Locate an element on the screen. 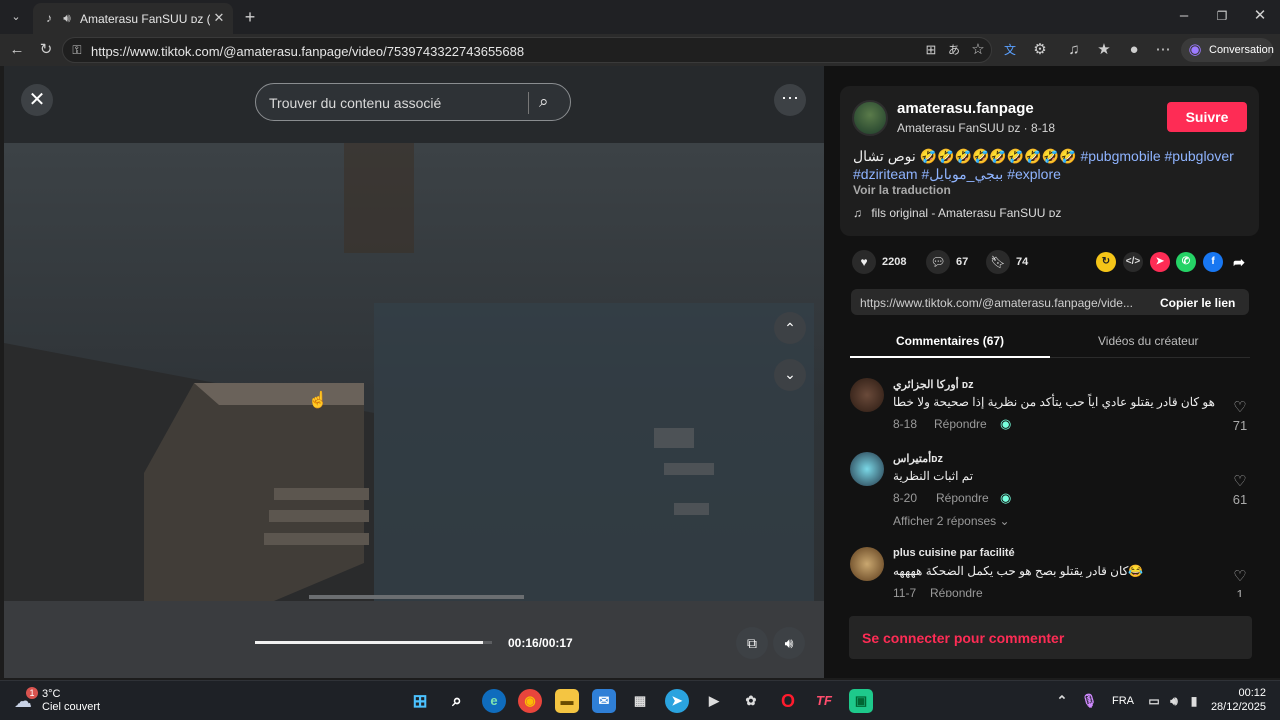 The image size is (1280, 720). comment-author: plus cuisine par facilité is located at coordinates (954, 553).